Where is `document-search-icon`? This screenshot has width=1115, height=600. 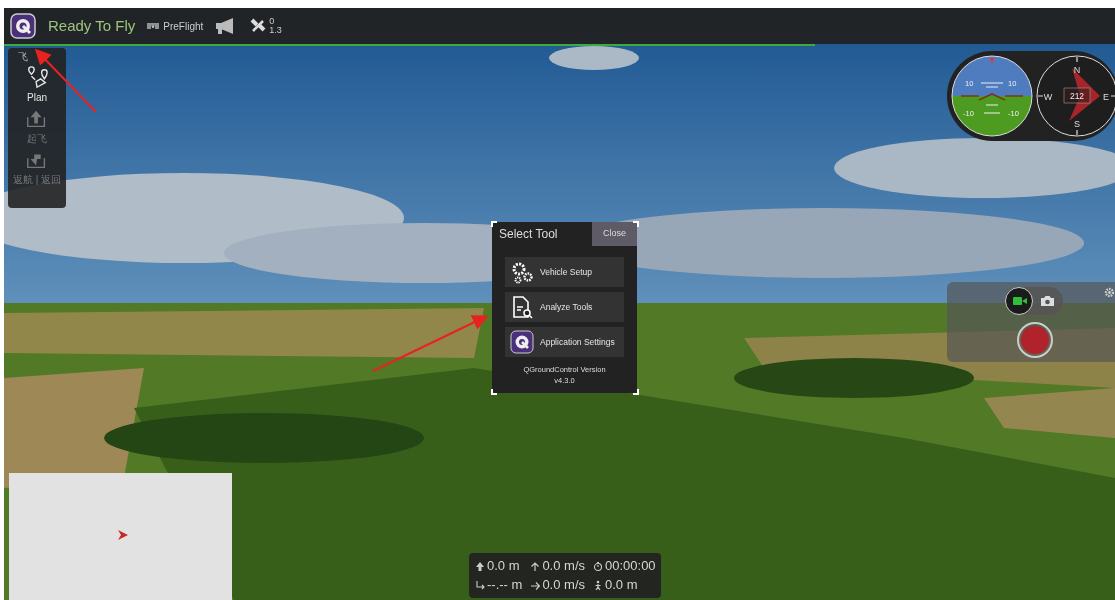
document-search-icon is located at coordinates (522, 307).